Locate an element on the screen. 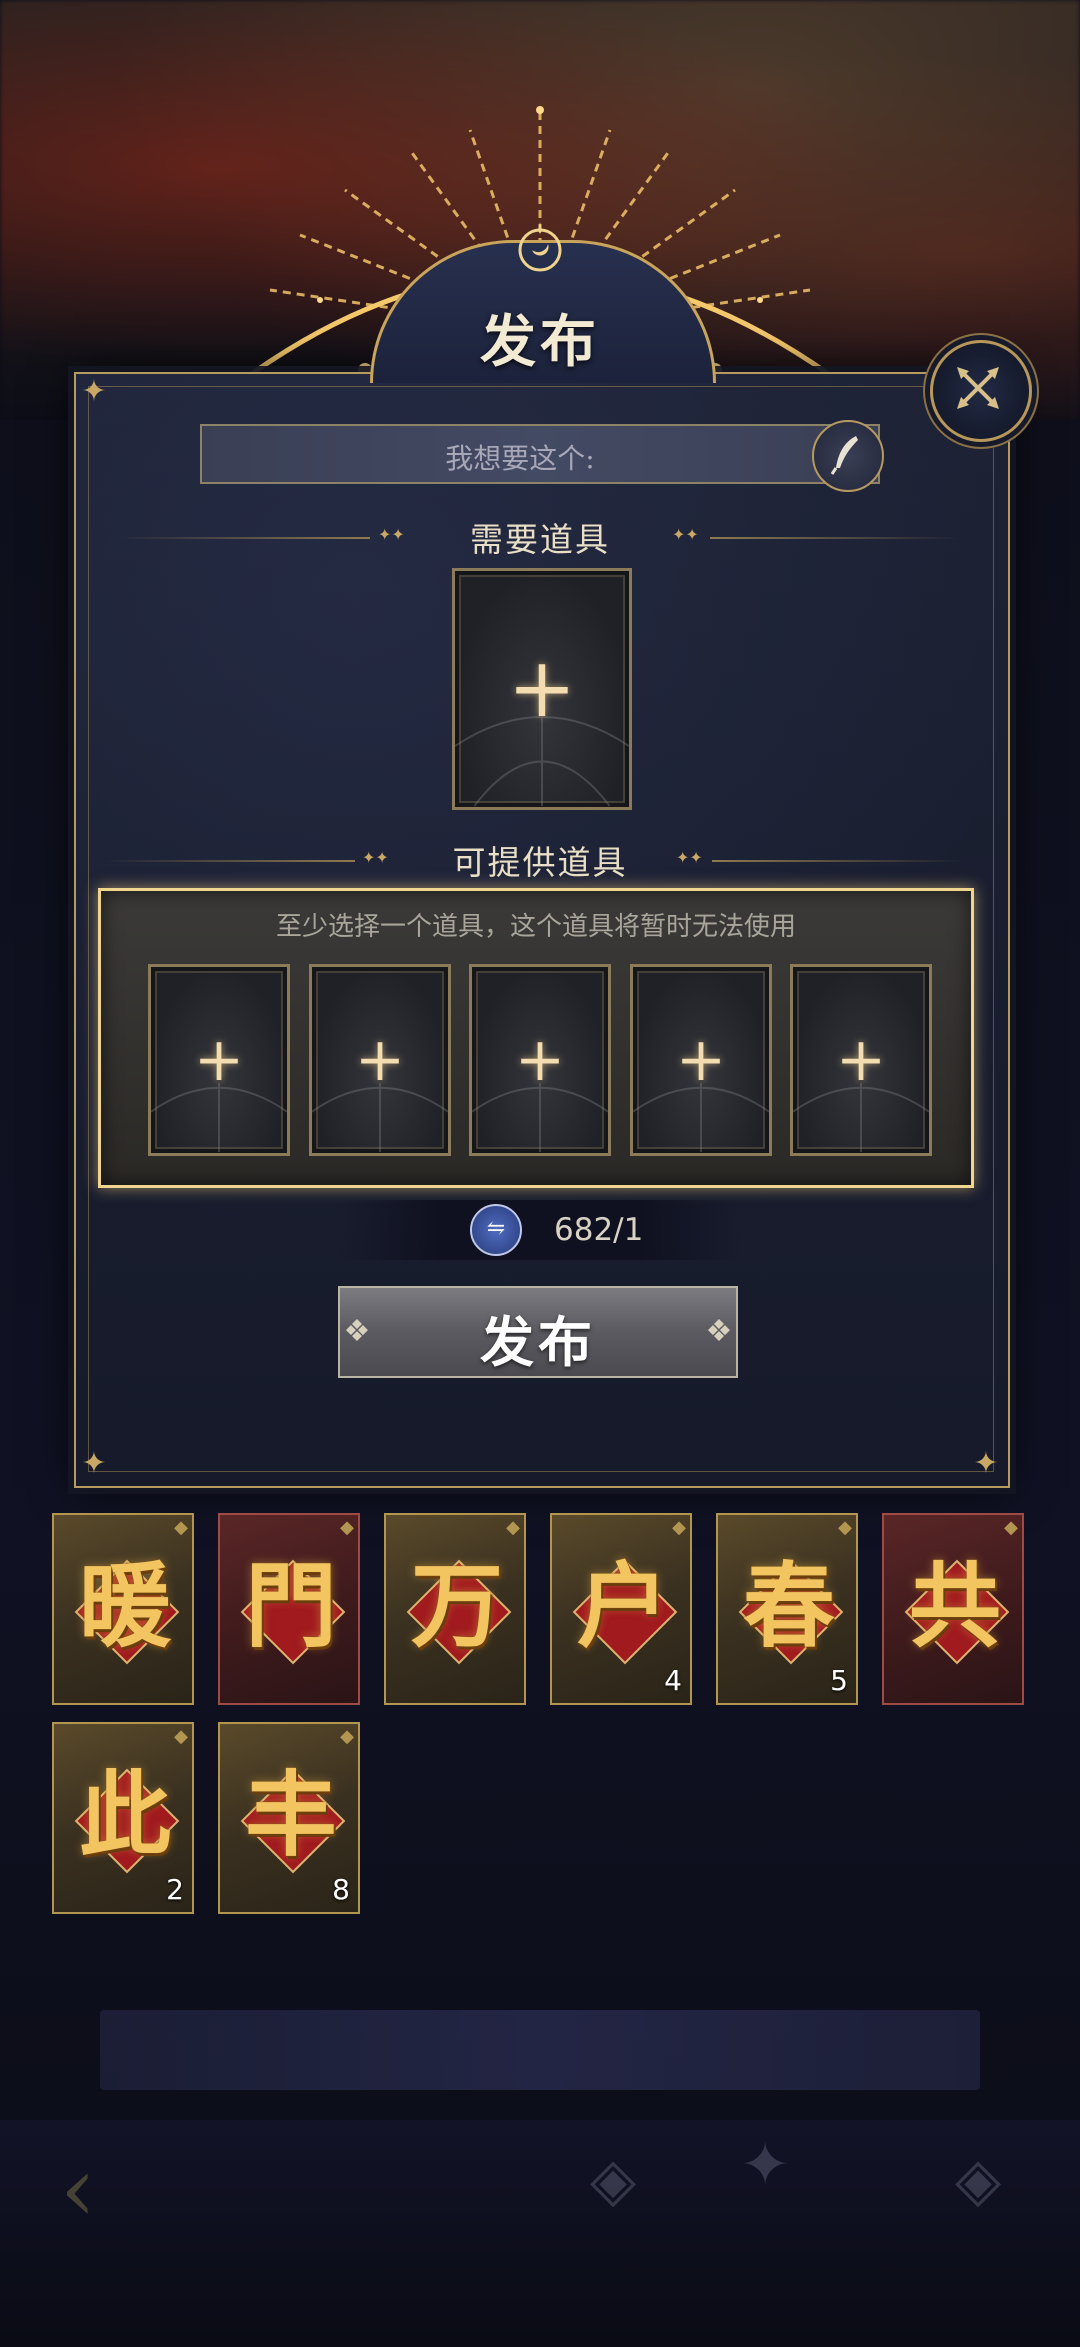  cost-bar is located at coordinates (540, 1230).